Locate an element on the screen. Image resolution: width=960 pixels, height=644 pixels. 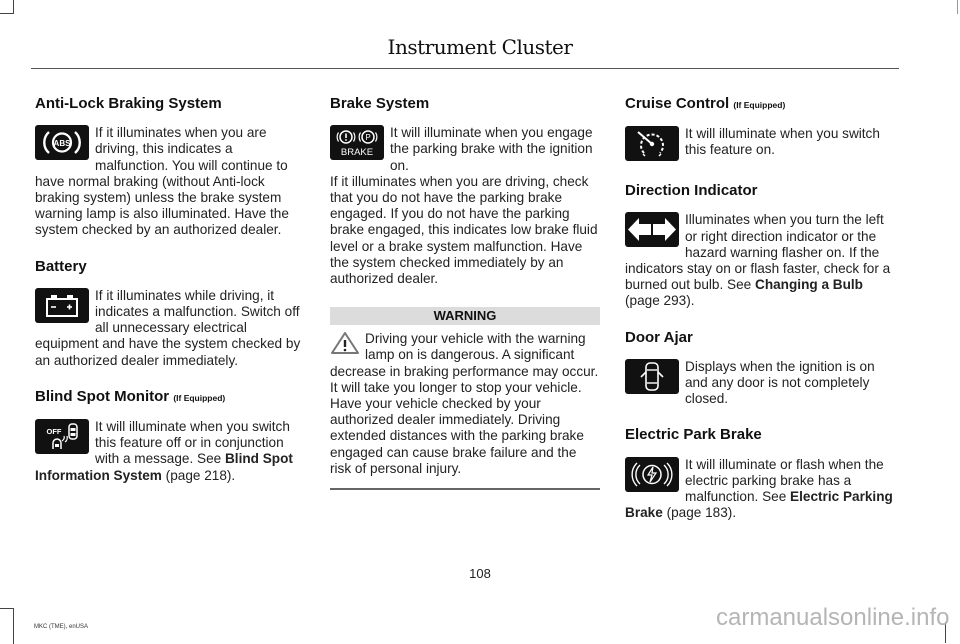
warning-bottom-rule is located at coordinates (465, 489).